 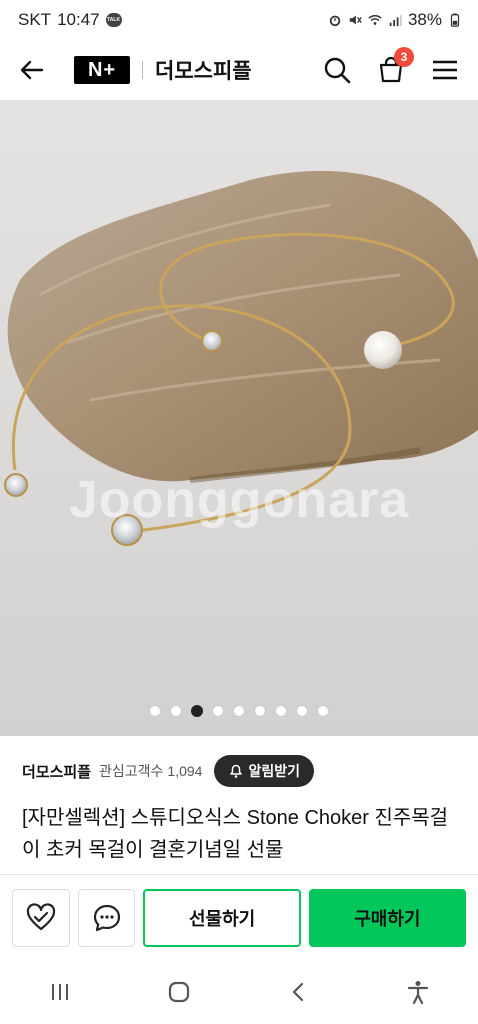 I want to click on search-button, so click(x=337, y=70).